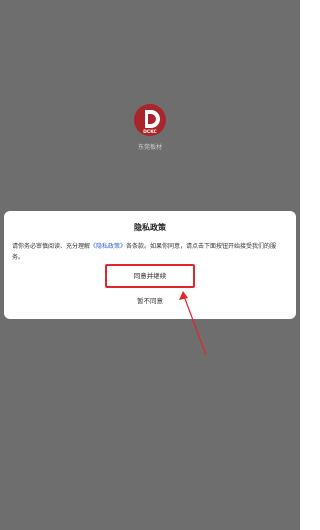 This screenshot has height=530, width=320. I want to click on logo-text: DCKC, so click(150, 132).